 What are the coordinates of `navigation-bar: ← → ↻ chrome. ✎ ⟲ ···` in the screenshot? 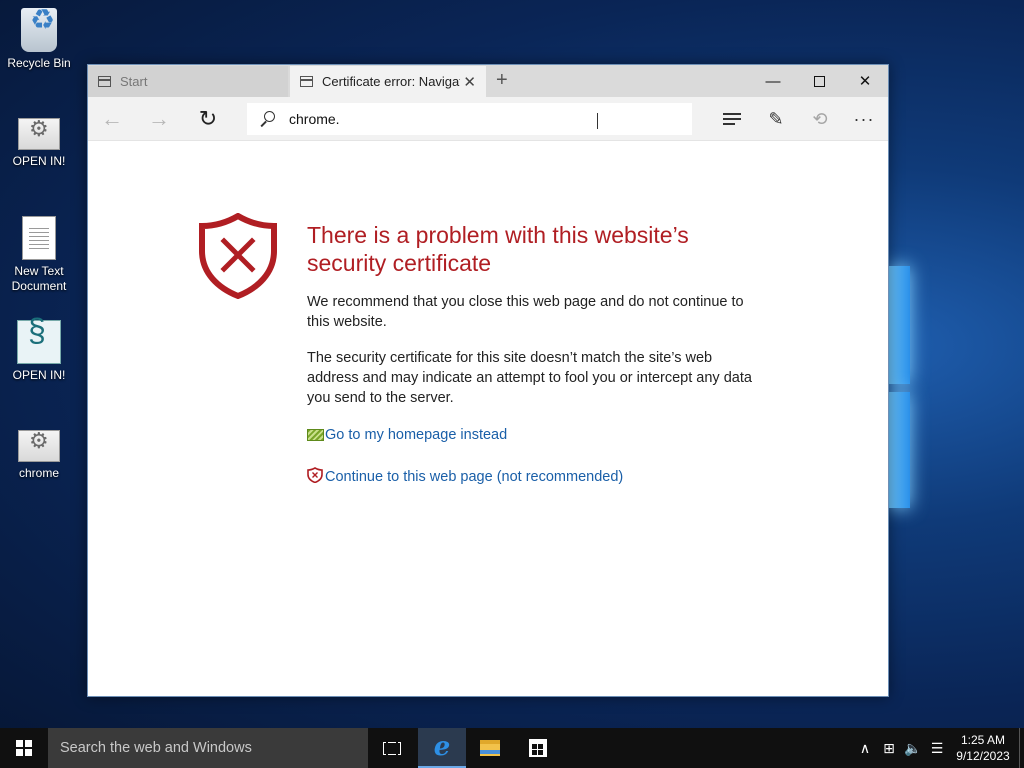 It's located at (488, 119).